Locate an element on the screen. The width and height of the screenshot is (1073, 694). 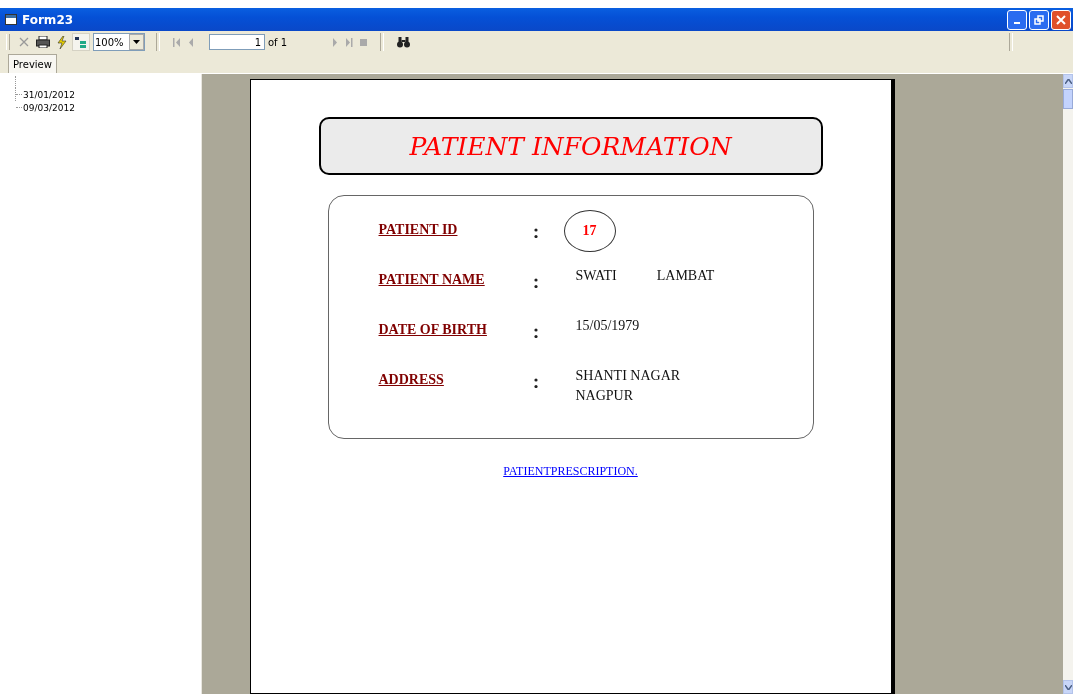
restore-button is located at coordinates (1039, 19).